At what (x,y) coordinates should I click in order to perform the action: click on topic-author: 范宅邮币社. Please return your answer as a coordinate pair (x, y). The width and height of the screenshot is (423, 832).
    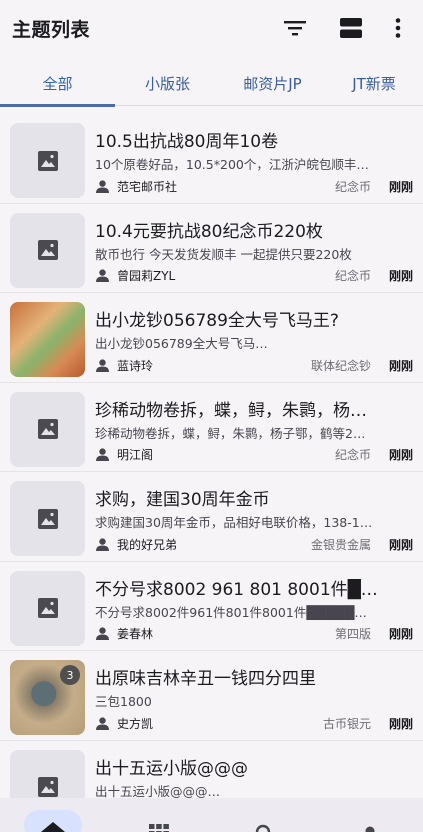
    Looking at the image, I should click on (226, 186).